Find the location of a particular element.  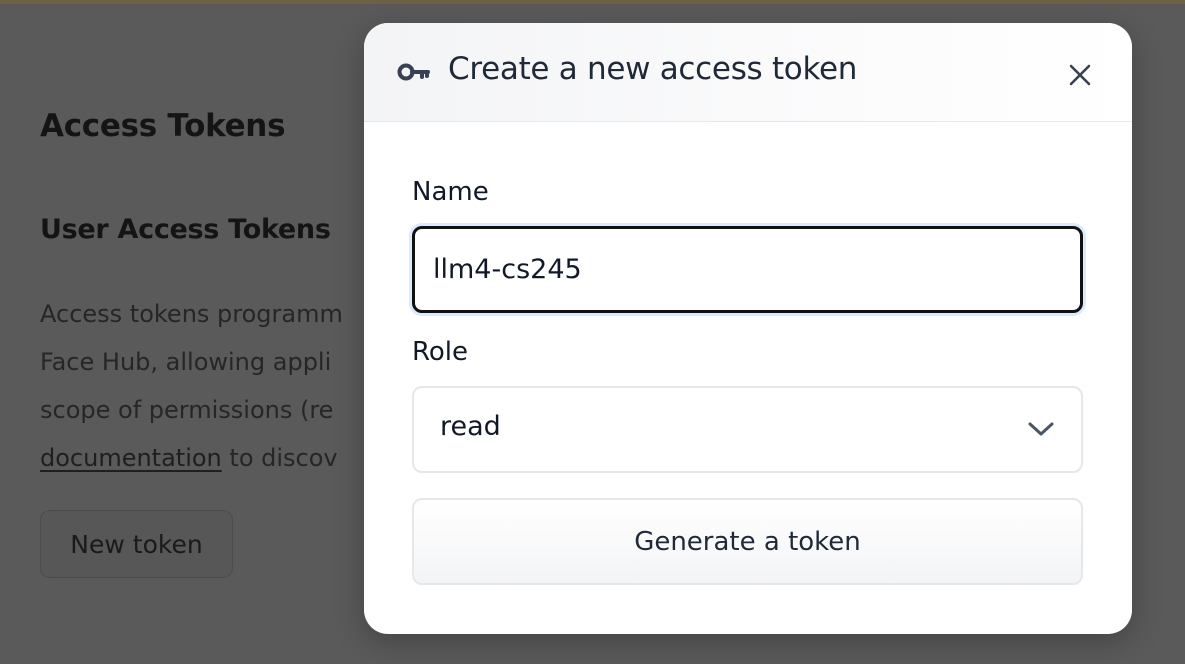

description-line: Face Hub, allowing appli is located at coordinates (186, 362).